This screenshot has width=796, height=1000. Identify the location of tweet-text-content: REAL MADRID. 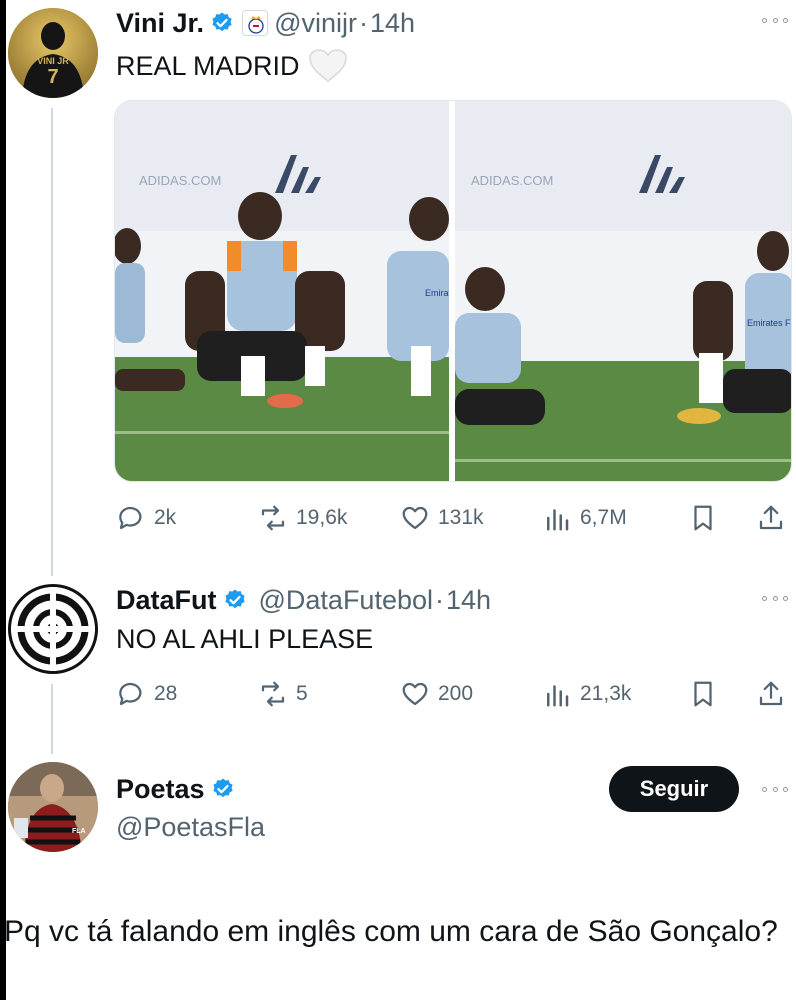
(208, 65).